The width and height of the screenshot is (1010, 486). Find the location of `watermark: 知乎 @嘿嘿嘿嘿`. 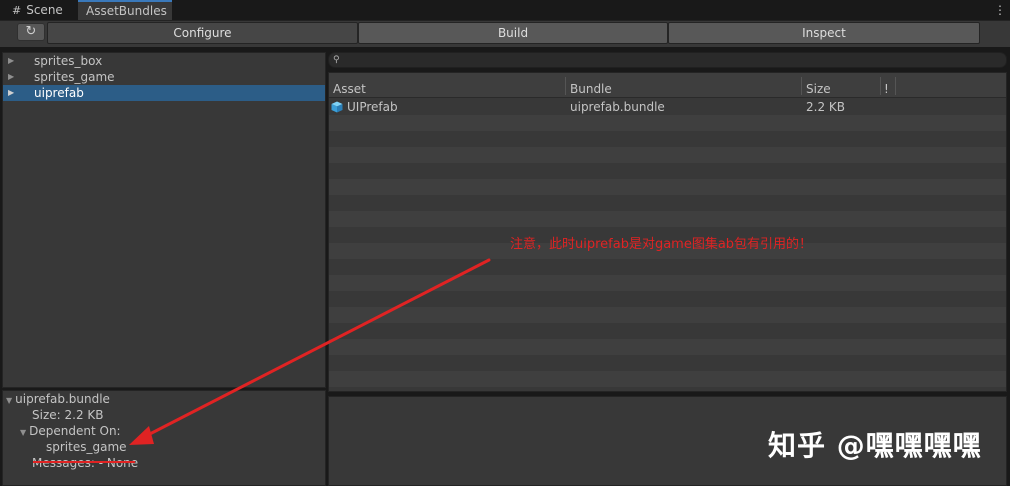

watermark: 知乎 @嘿嘿嘿嘿 is located at coordinates (875, 445).